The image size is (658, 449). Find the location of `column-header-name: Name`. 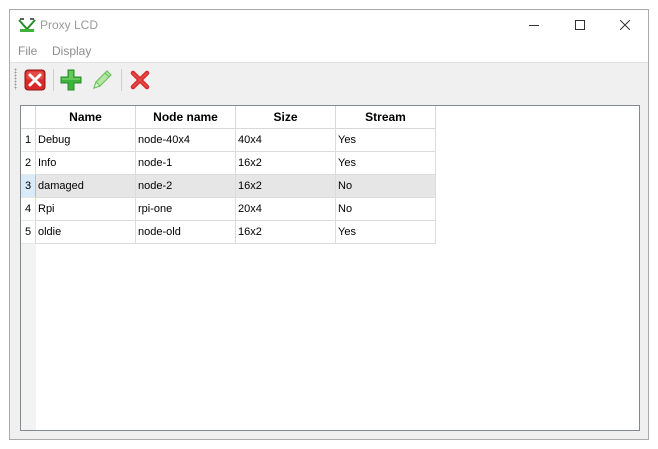

column-header-name: Name is located at coordinates (86, 117).